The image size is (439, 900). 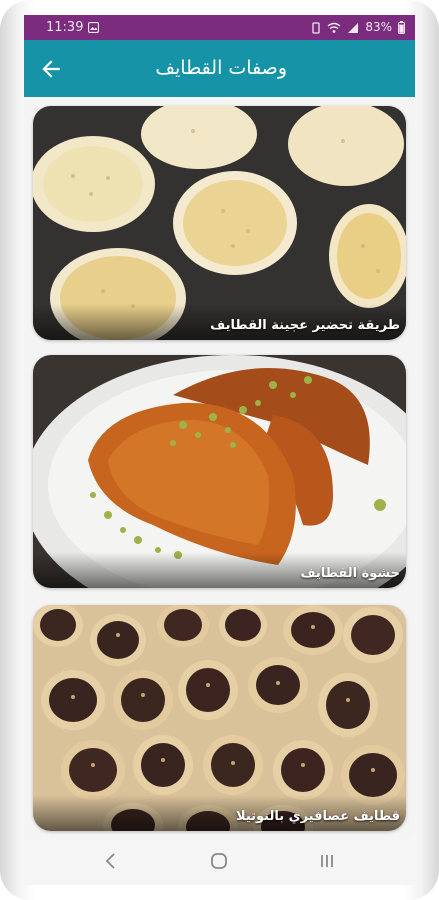 What do you see at coordinates (305, 325) in the screenshot?
I see `card-title: طريقة تحضير عجينة القطايف` at bounding box center [305, 325].